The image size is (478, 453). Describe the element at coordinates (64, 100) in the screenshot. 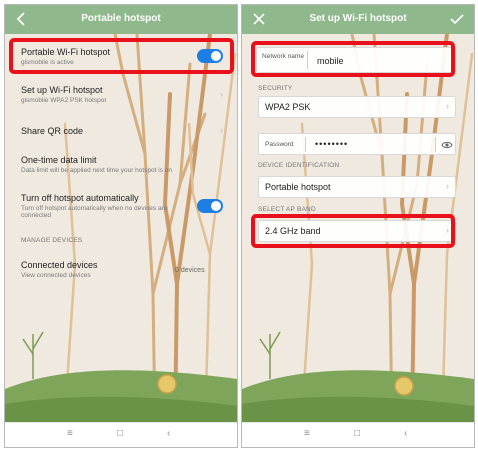

I see `setup-subtitle: gismobile WPA2 PSK hotspot` at that location.